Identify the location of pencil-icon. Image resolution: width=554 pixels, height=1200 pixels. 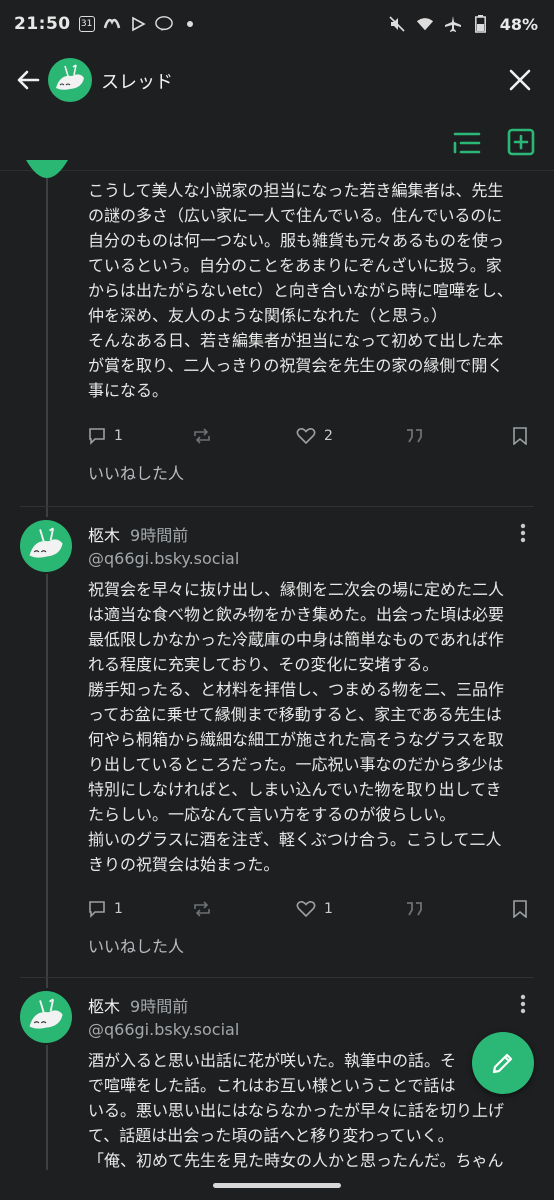
(502, 1063).